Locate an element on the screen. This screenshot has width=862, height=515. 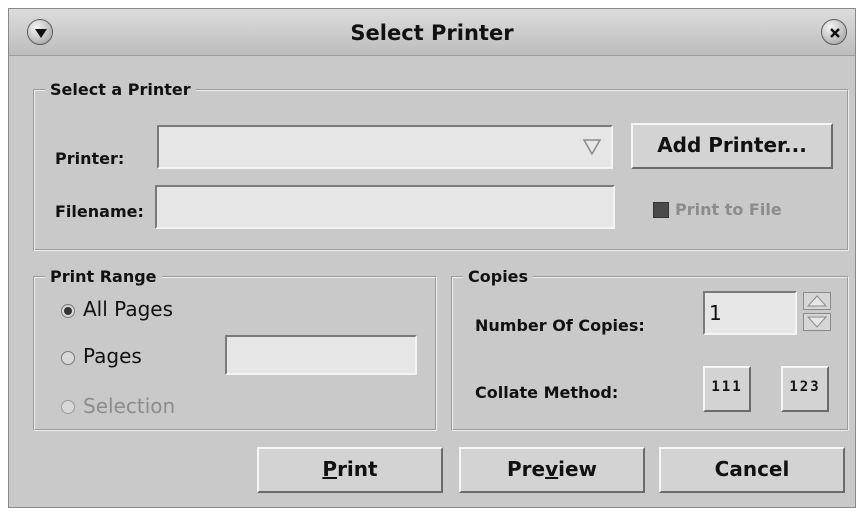
arrow-up-icon is located at coordinates (817, 301).